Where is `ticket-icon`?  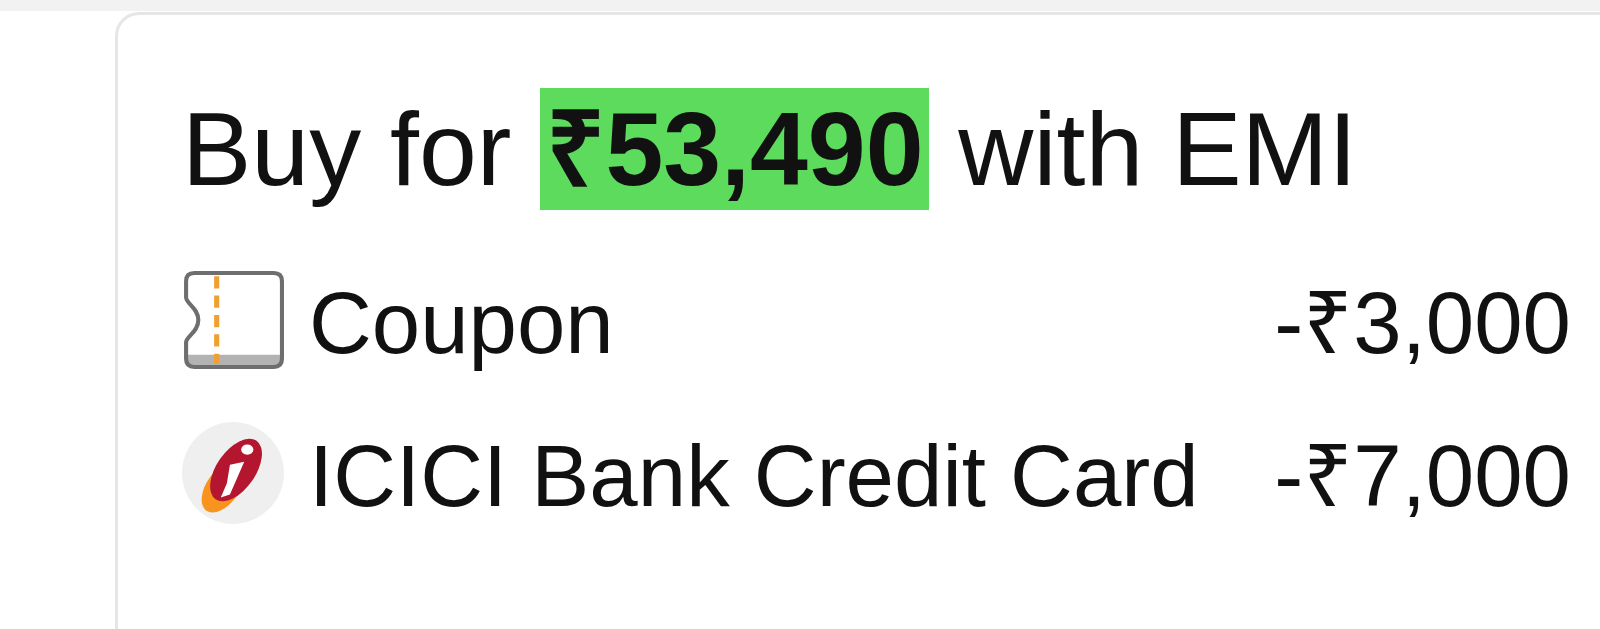 ticket-icon is located at coordinates (233, 319).